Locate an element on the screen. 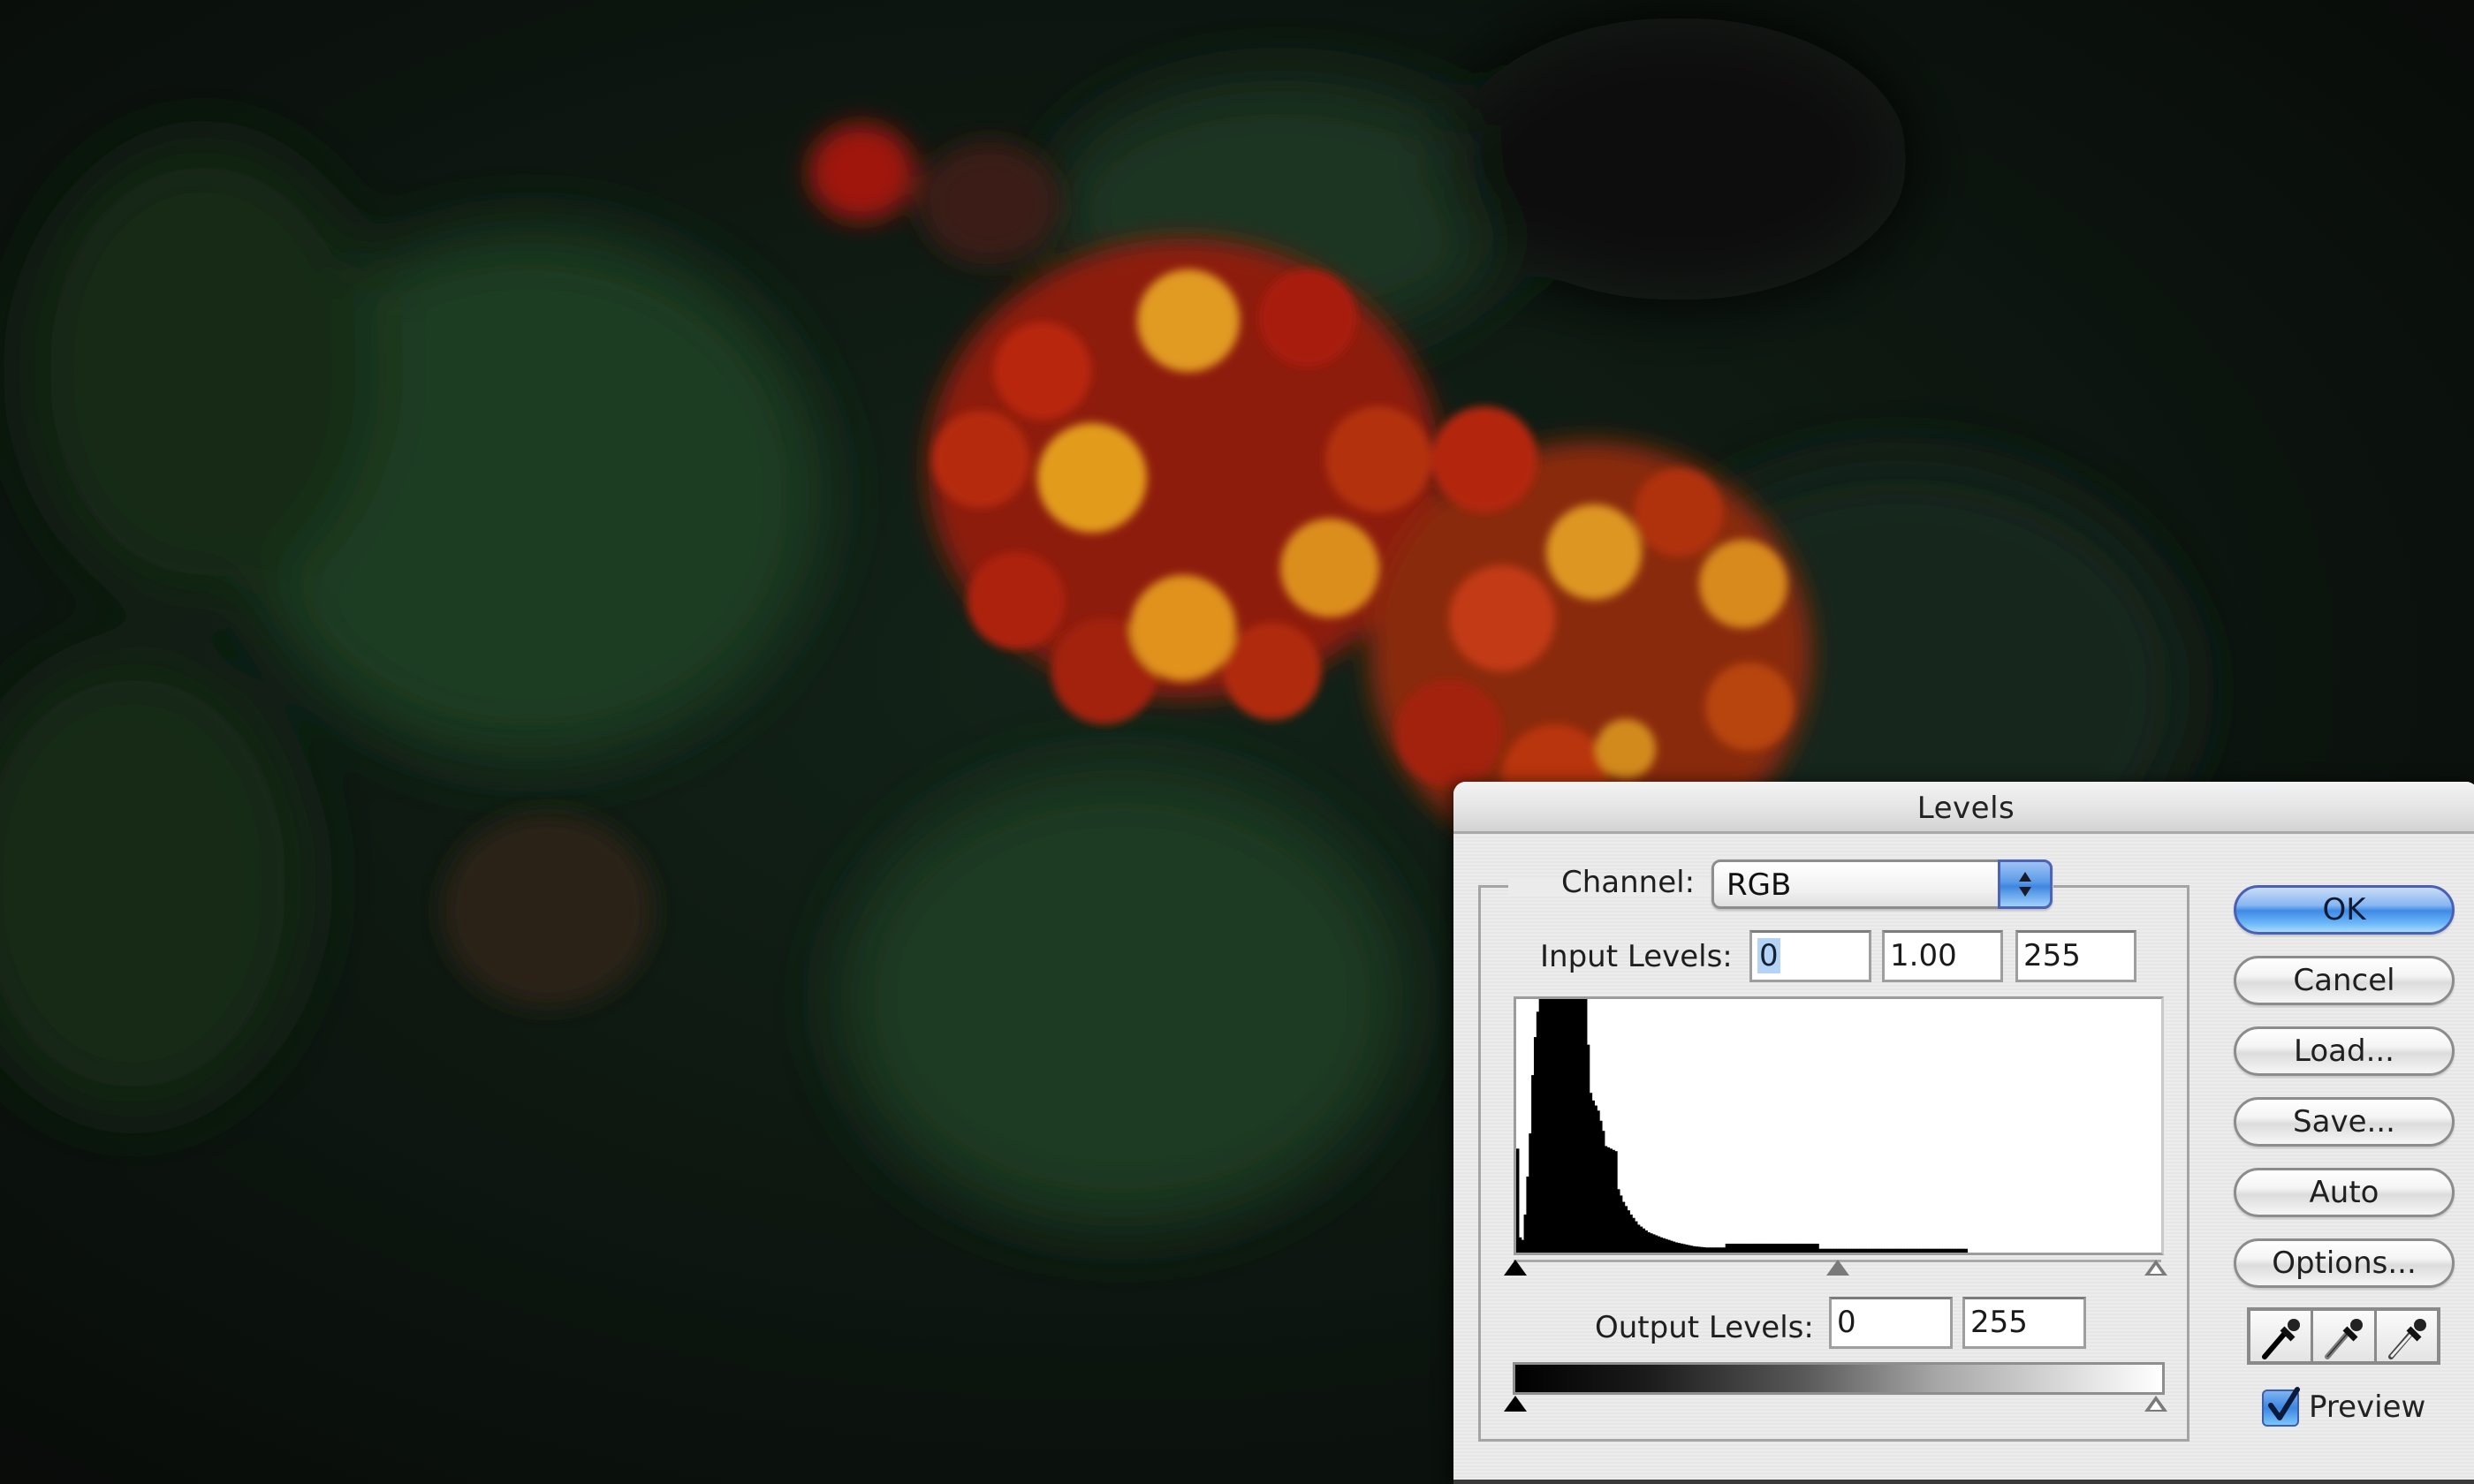 This screenshot has height=1484, width=2474. input-gamma-field: 1.00 is located at coordinates (1942, 956).